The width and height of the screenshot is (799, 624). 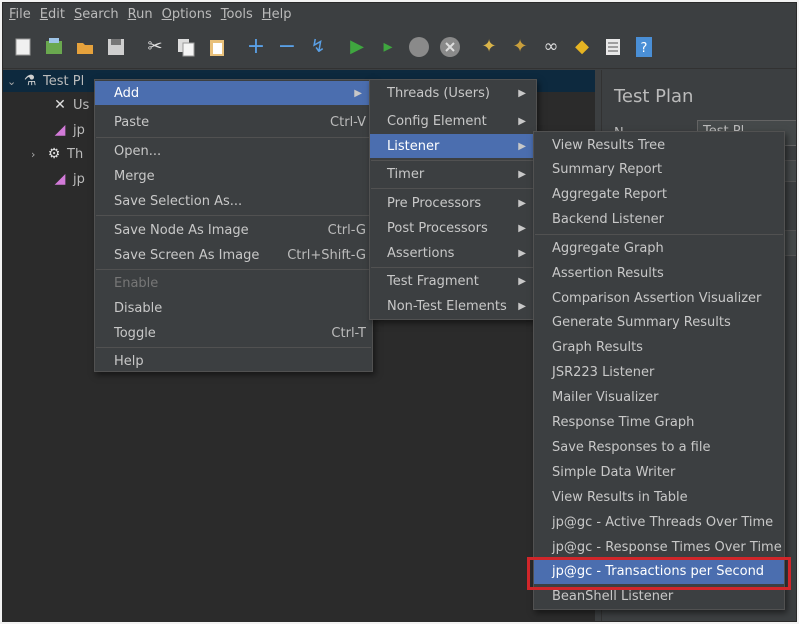 I want to click on menu-item-threads: Threads (Users) ▶, so click(x=453, y=93).